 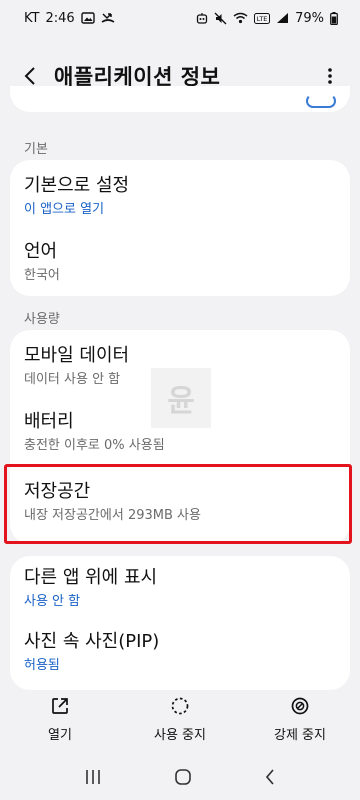 What do you see at coordinates (42, 275) in the screenshot?
I see `list-item-subtitle: 한국어` at bounding box center [42, 275].